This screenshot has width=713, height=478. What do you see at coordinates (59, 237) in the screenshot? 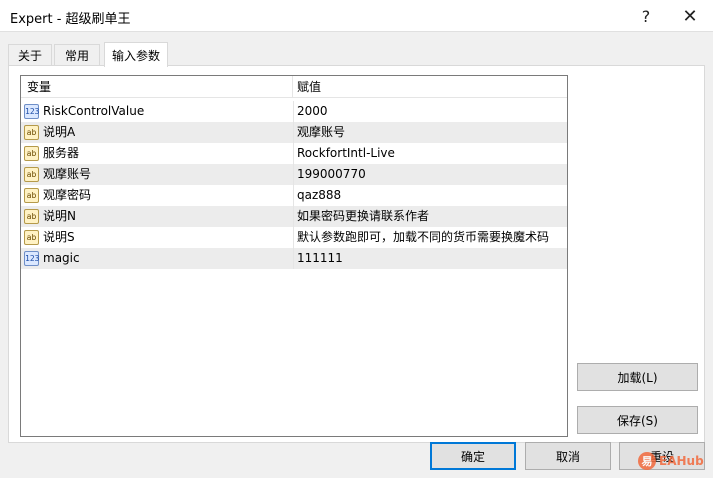
I see `parameter-name: 说明S` at bounding box center [59, 237].